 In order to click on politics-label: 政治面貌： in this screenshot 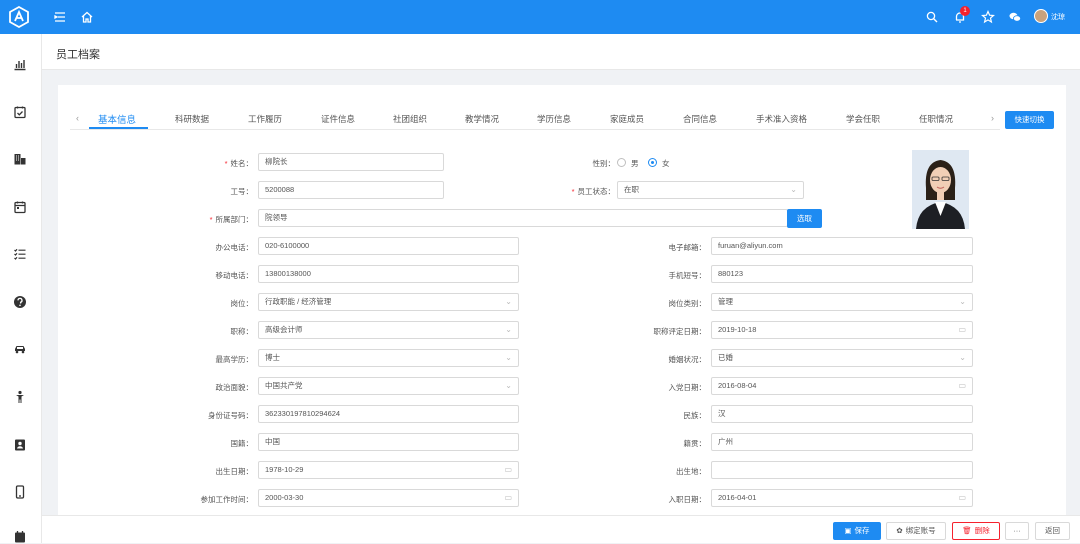, I will do `click(234, 387)`.